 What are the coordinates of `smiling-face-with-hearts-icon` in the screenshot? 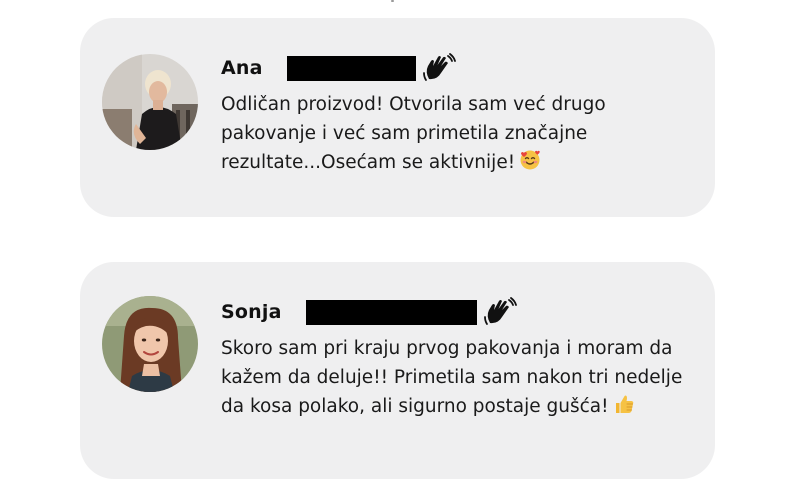 It's located at (530, 164).